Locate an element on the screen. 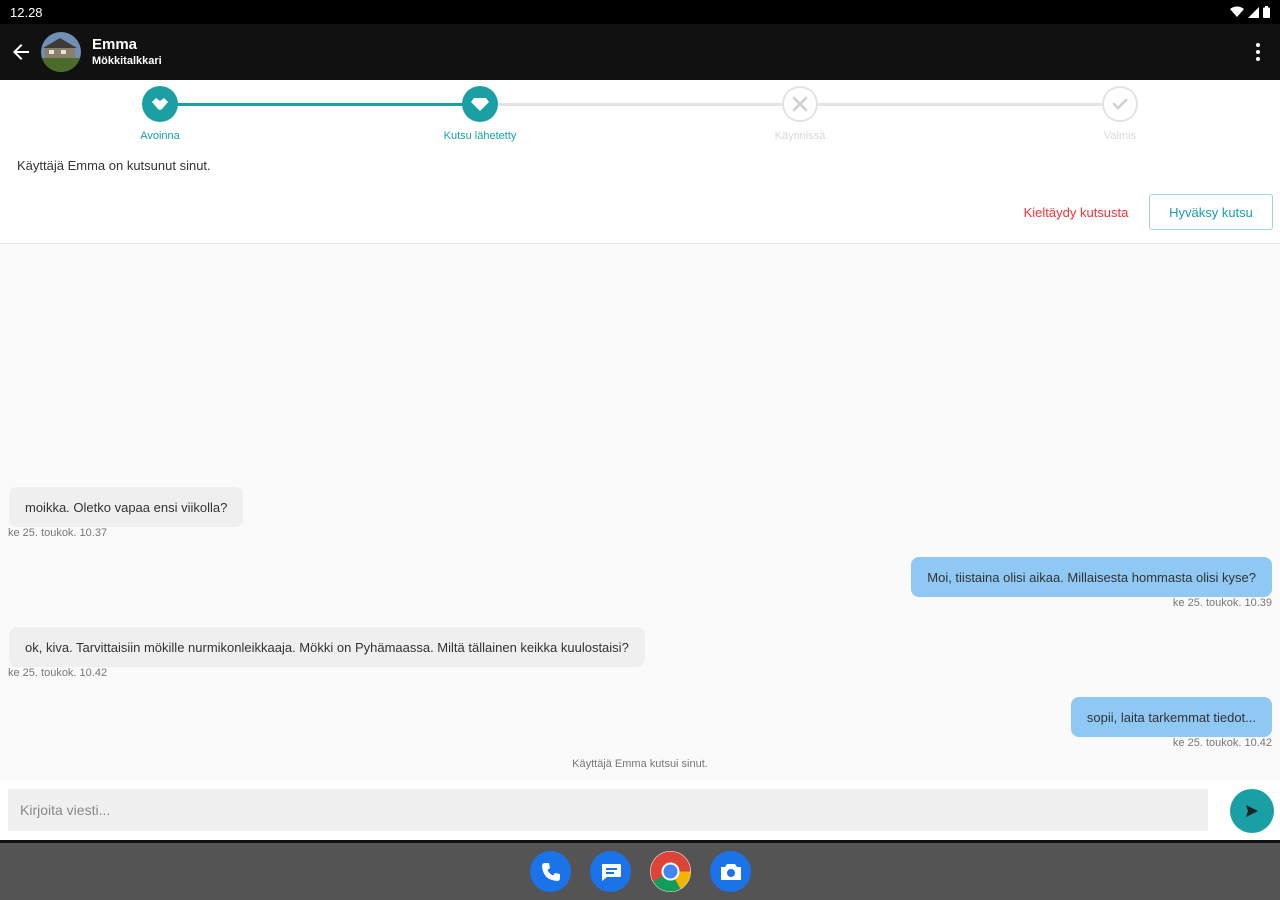 The width and height of the screenshot is (1280, 900). step-invite-sent: Kutsu lähetetty is located at coordinates (480, 114).